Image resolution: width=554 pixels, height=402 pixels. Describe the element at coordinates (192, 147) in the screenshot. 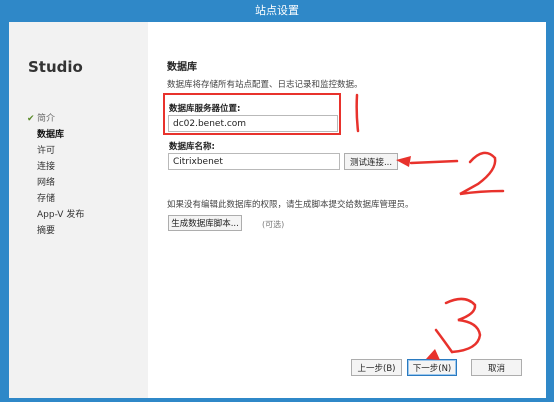

I see `database-name-label: 数据库名称:` at that location.